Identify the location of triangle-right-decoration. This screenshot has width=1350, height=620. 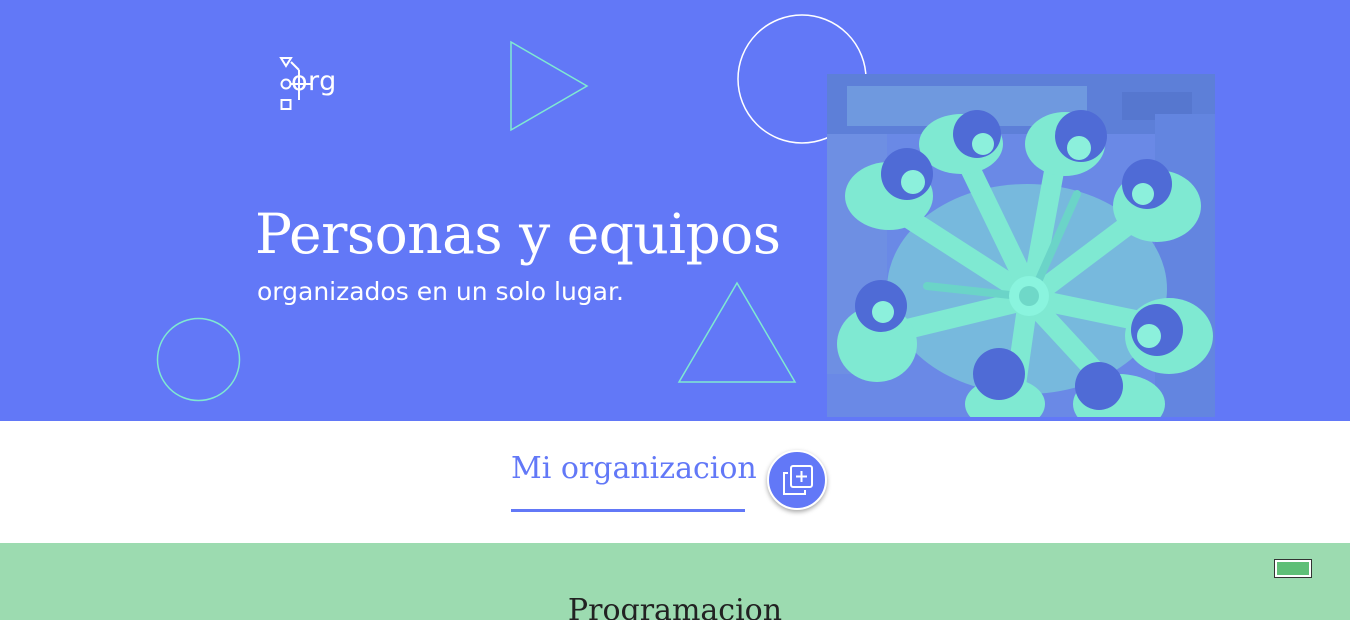
(549, 86).